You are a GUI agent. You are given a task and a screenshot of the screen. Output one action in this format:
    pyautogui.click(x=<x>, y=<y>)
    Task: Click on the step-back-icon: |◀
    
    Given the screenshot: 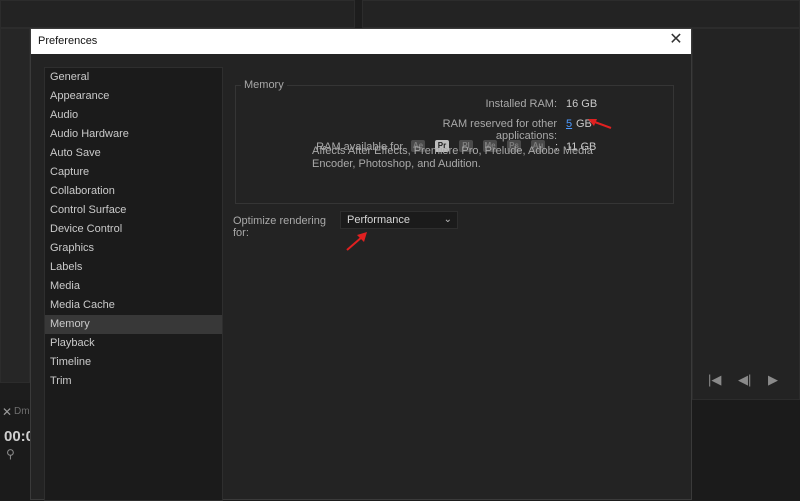 What is the action you would take?
    pyautogui.click(x=714, y=380)
    